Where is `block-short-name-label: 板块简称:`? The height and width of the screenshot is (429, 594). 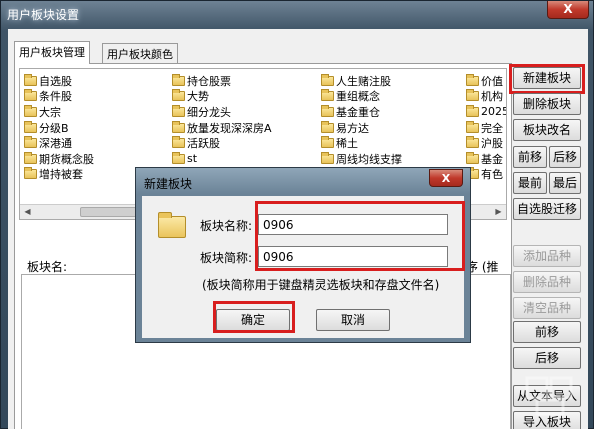
block-short-name-label: 板块简称: is located at coordinates (226, 258).